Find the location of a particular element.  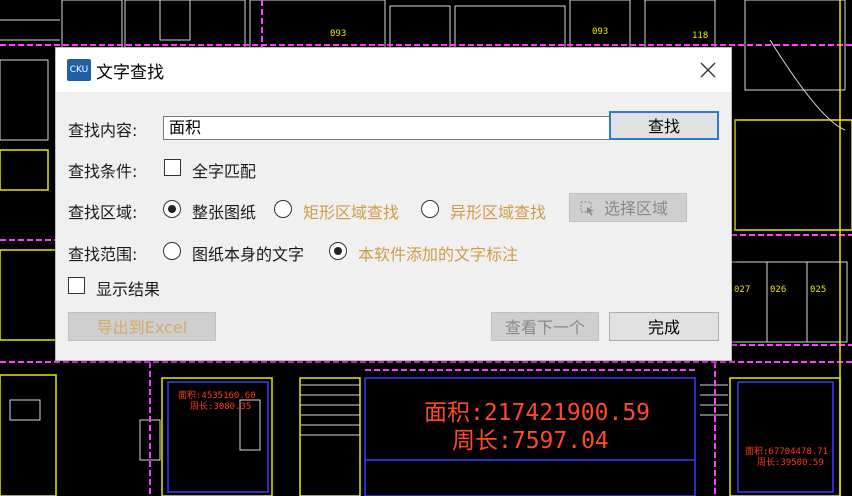

select-region-icon is located at coordinates (587, 208).